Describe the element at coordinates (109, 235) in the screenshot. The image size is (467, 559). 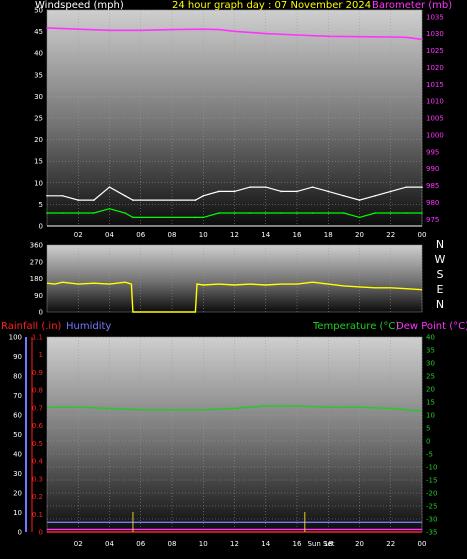
I see `wind-x-tick: 04` at that location.